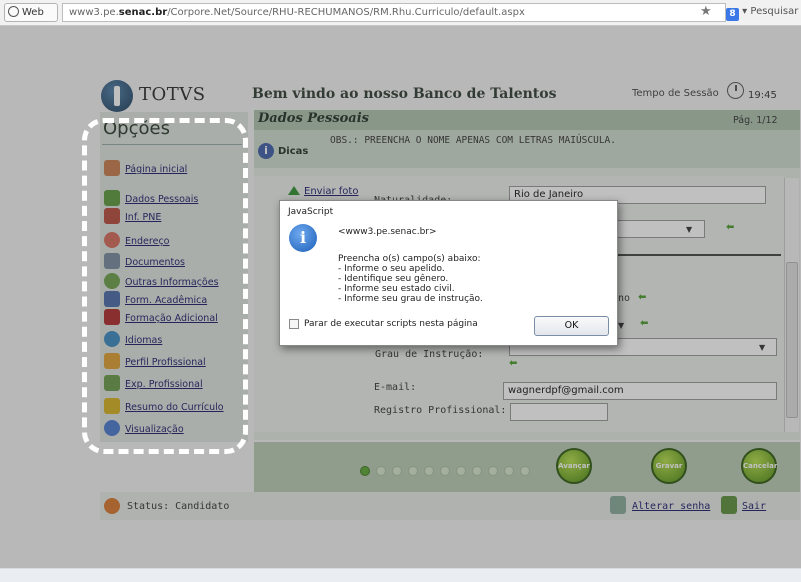 This screenshot has width=801, height=582. I want to click on info-icon: i, so click(303, 238).